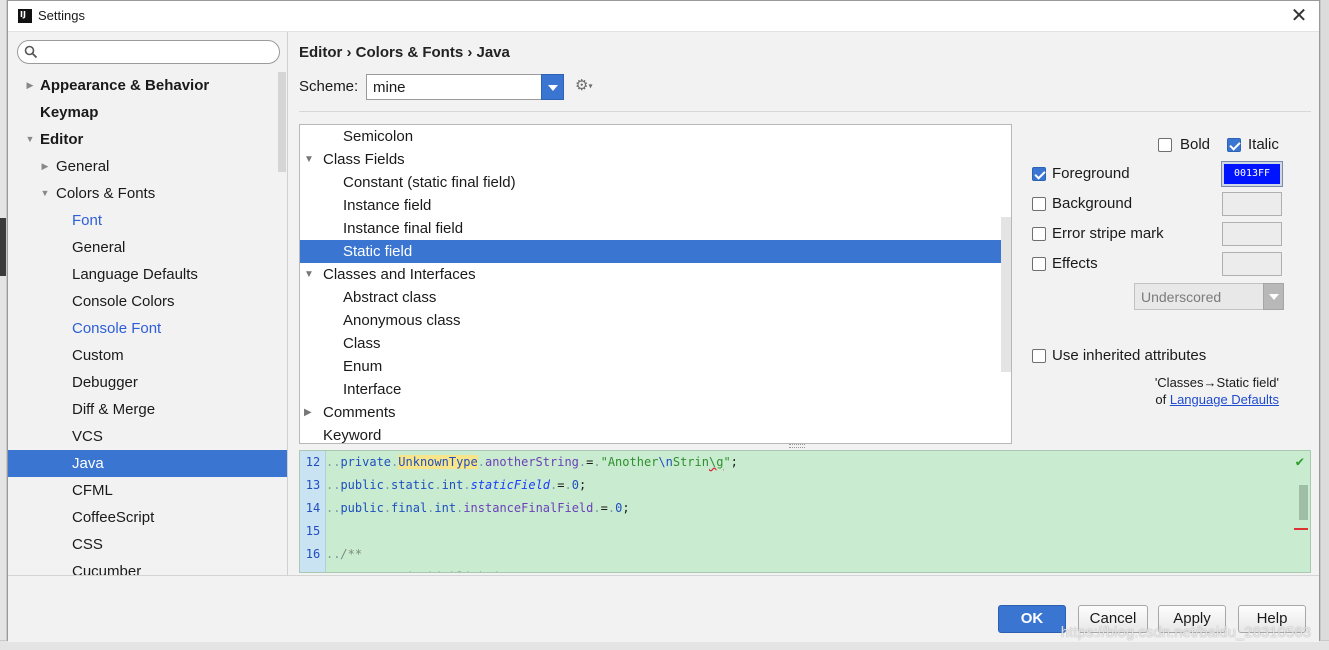 The image size is (1329, 650). I want to click on scheme-dropdown: mine, so click(465, 87).